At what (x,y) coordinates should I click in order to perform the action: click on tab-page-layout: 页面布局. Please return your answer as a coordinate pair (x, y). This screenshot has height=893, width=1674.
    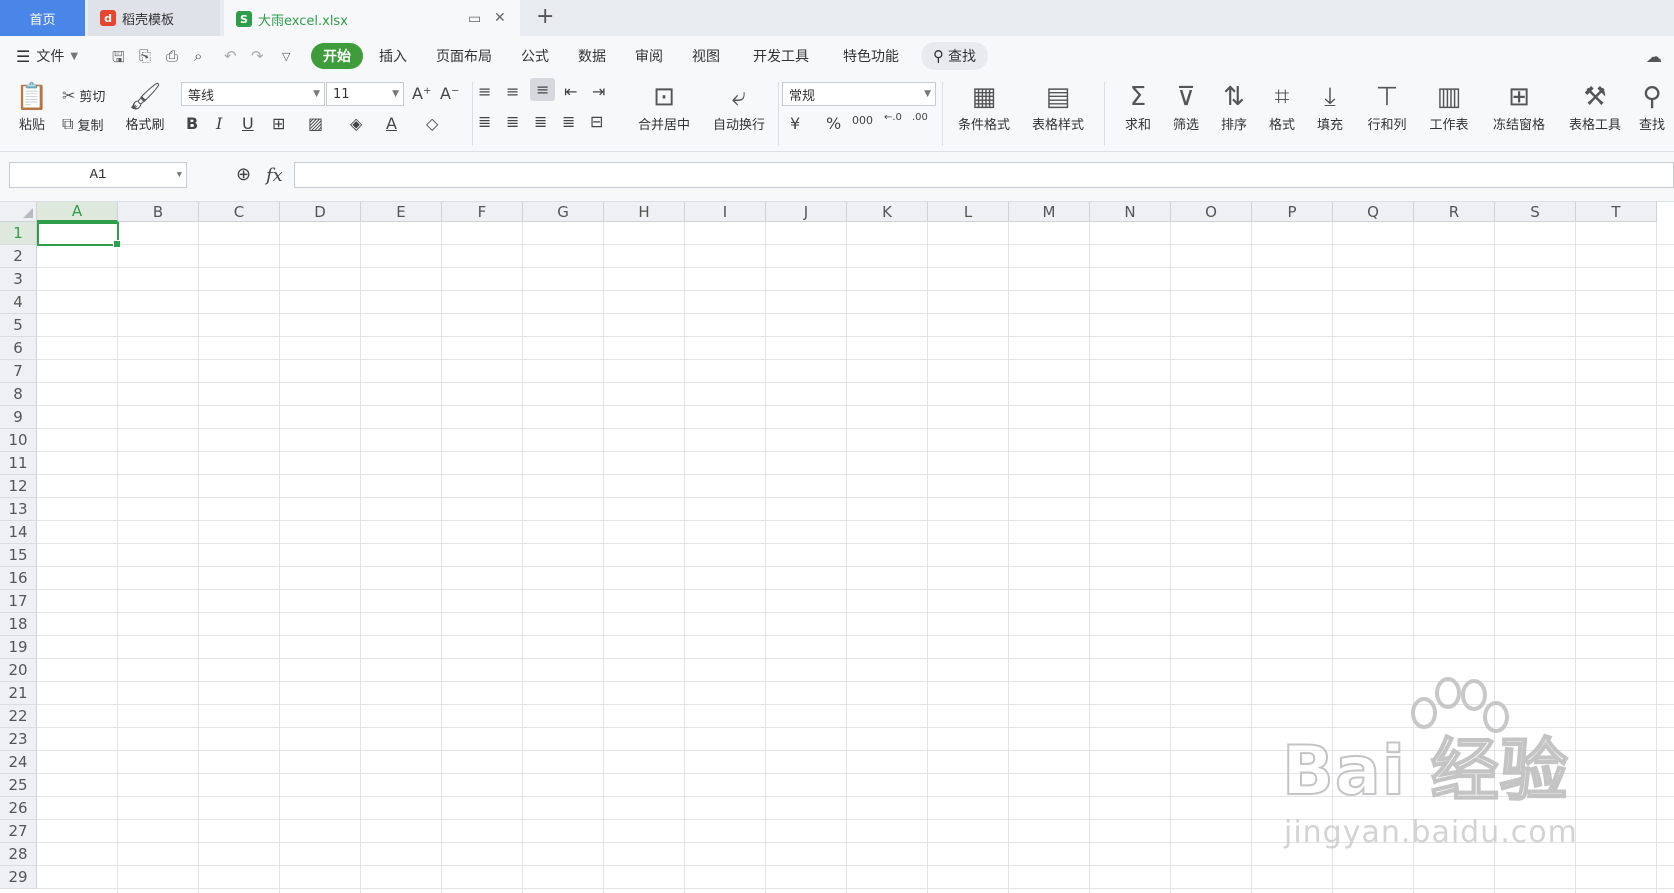
    Looking at the image, I should click on (464, 56).